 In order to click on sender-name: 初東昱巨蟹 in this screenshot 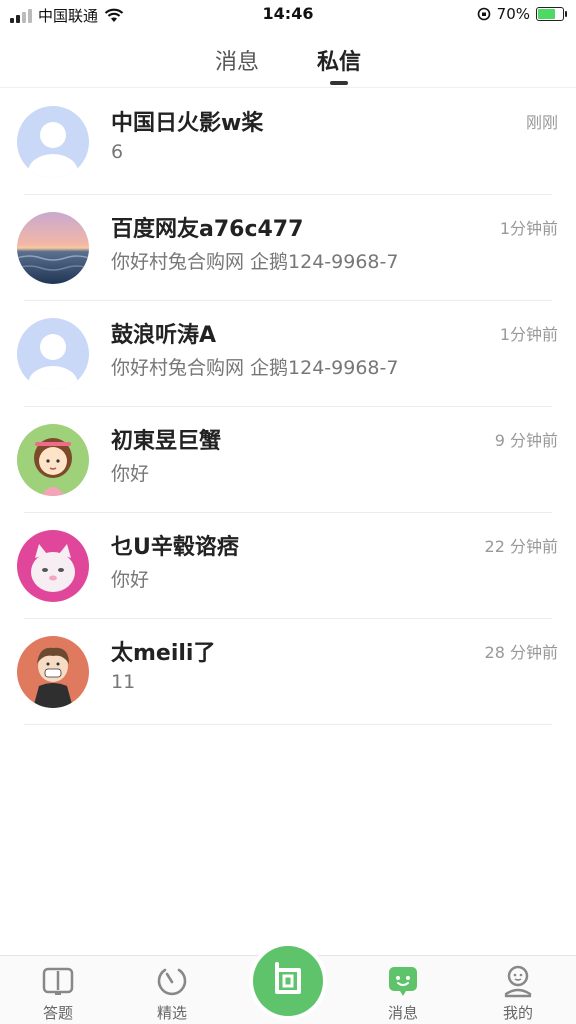, I will do `click(166, 441)`.